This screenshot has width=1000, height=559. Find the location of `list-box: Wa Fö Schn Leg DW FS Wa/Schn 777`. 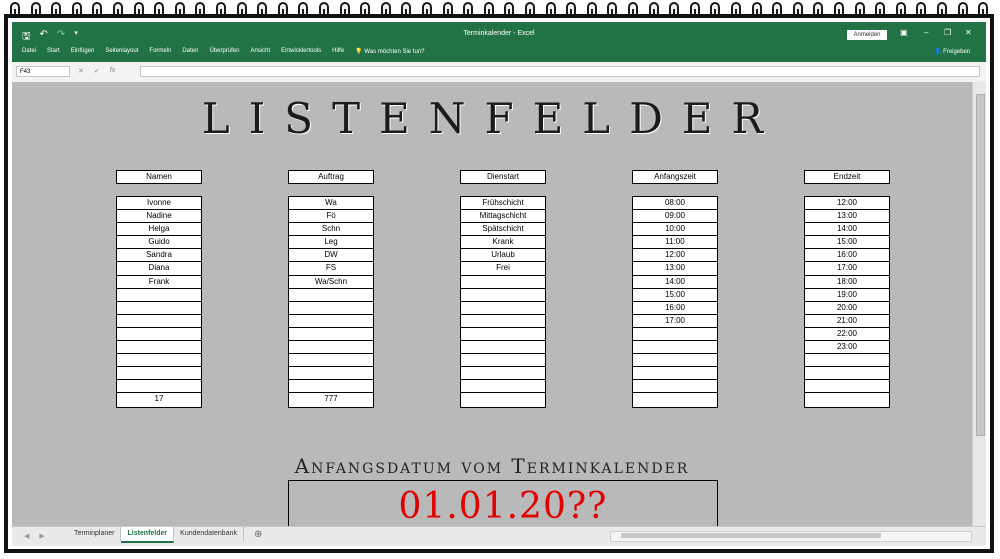

list-box: Wa Fö Schn Leg DW FS Wa/Schn 777 is located at coordinates (331, 302).